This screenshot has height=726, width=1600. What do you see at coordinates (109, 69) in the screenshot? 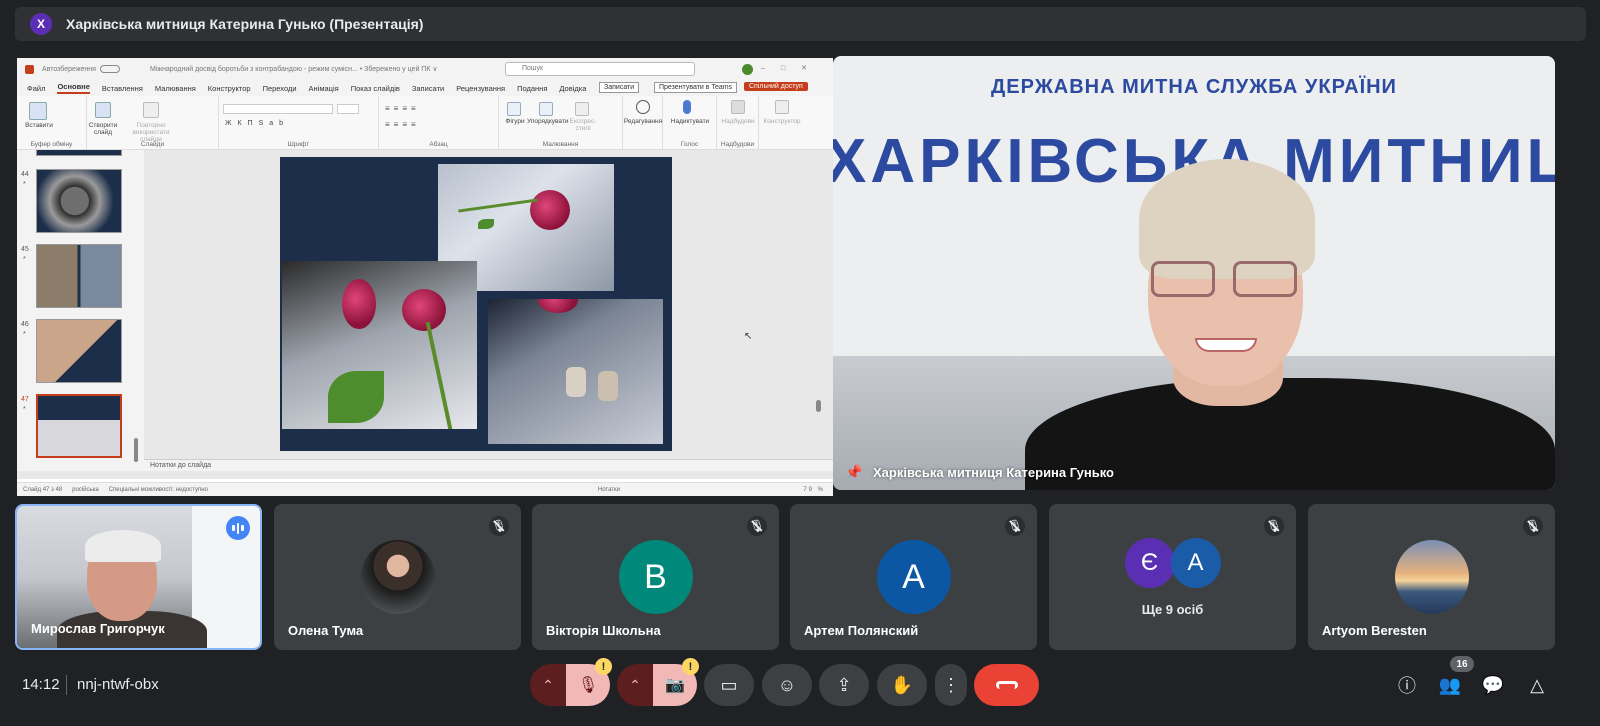
I see `autosave-toggle` at bounding box center [109, 69].